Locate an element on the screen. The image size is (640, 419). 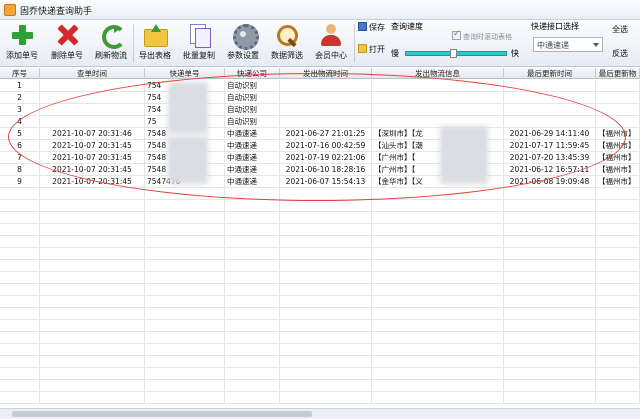
settings-button: 参数设置 is located at coordinates (243, 43).